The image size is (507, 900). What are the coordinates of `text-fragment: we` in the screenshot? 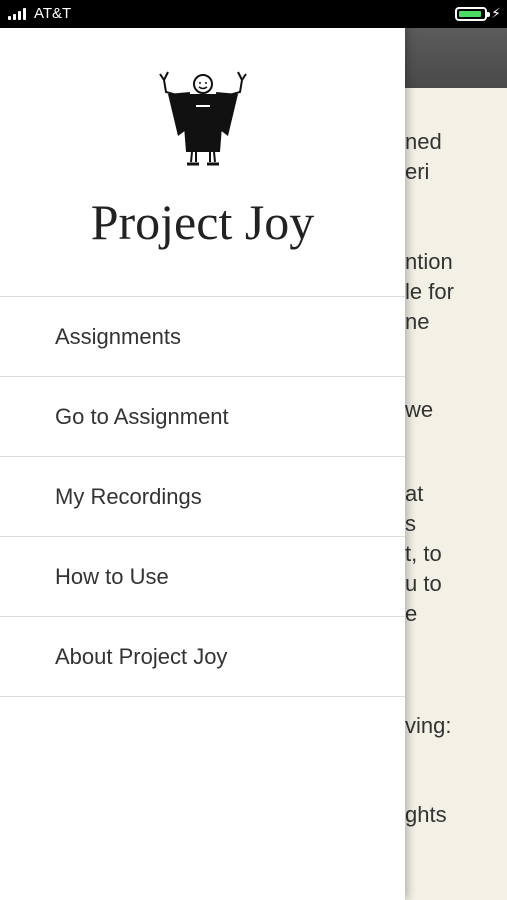 It's located at (419, 409).